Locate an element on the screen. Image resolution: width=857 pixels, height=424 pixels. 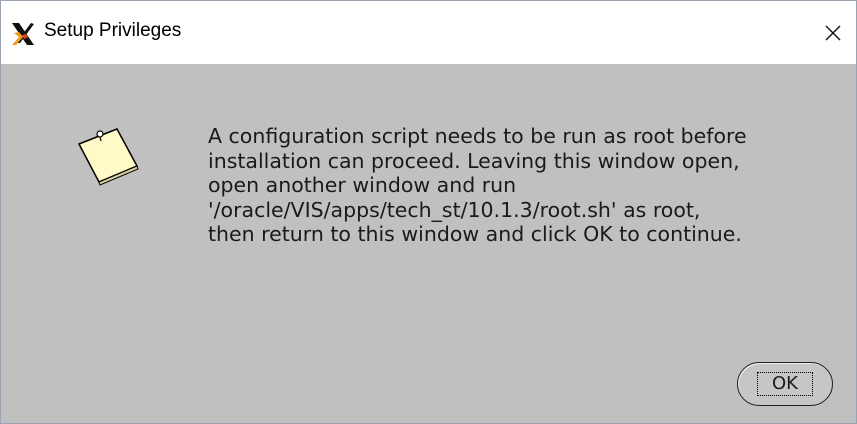
close-button is located at coordinates (833, 32).